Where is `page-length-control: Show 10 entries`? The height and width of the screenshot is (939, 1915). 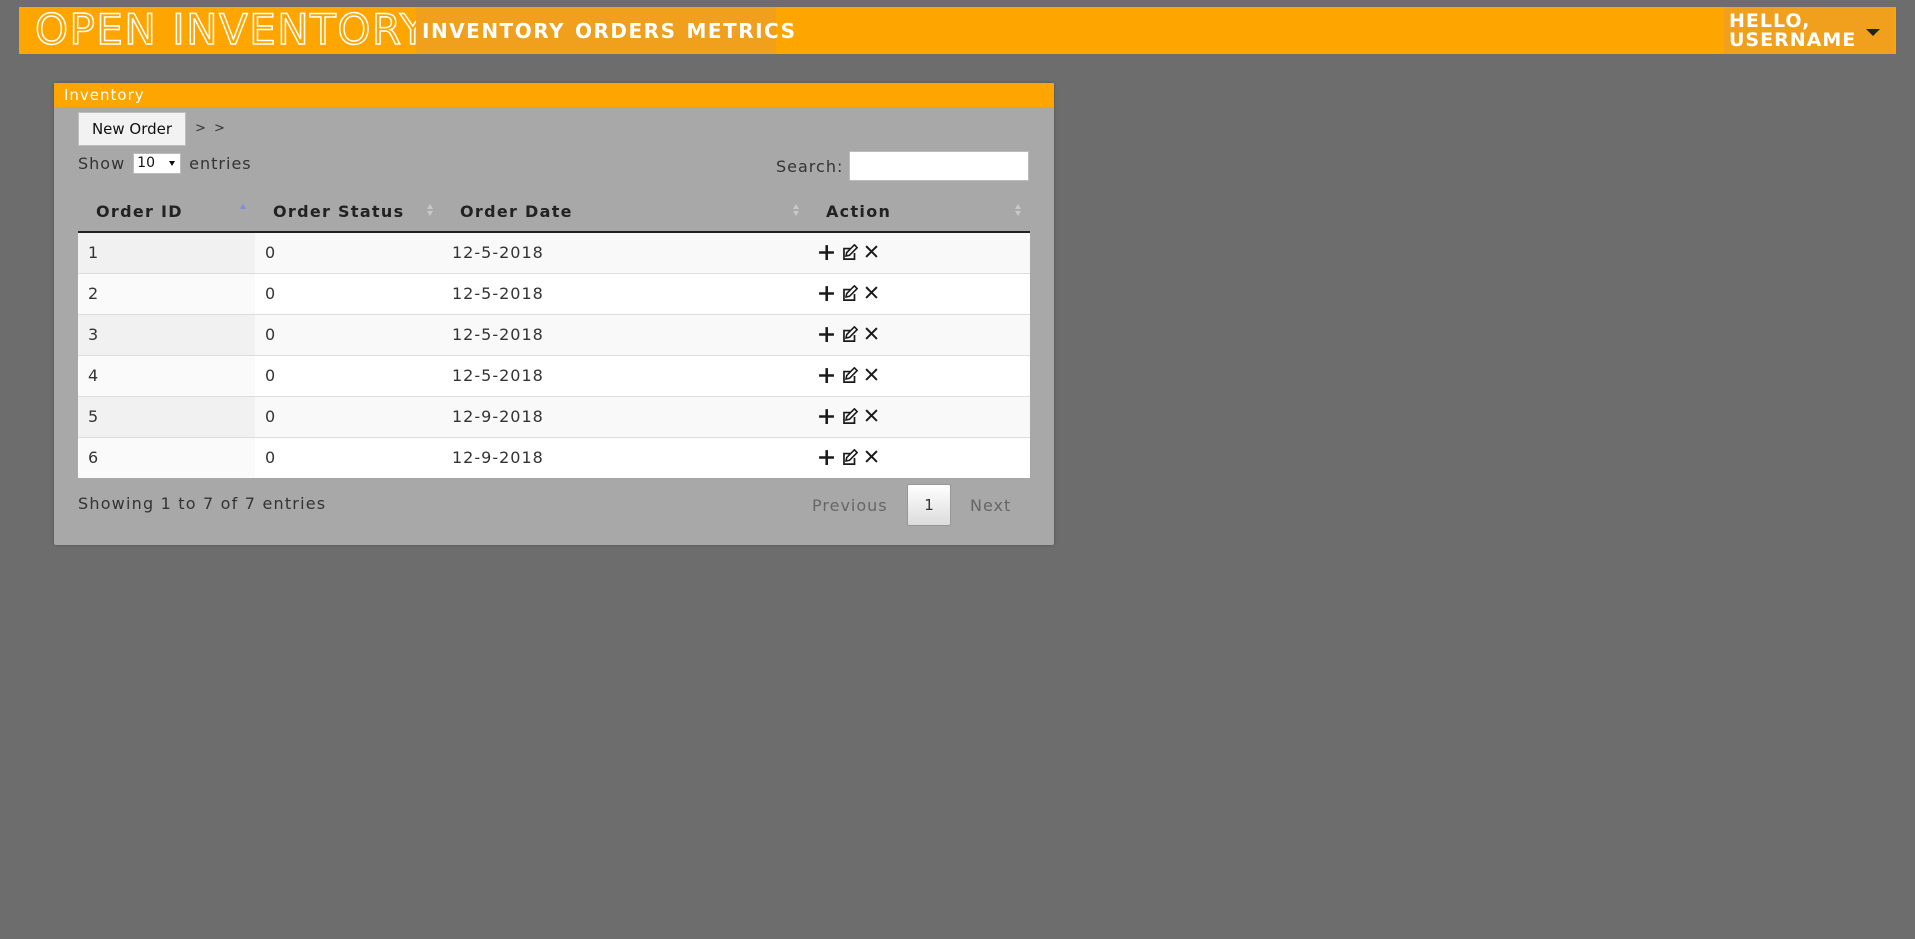
page-length-control: Show 10 entries is located at coordinates (165, 163).